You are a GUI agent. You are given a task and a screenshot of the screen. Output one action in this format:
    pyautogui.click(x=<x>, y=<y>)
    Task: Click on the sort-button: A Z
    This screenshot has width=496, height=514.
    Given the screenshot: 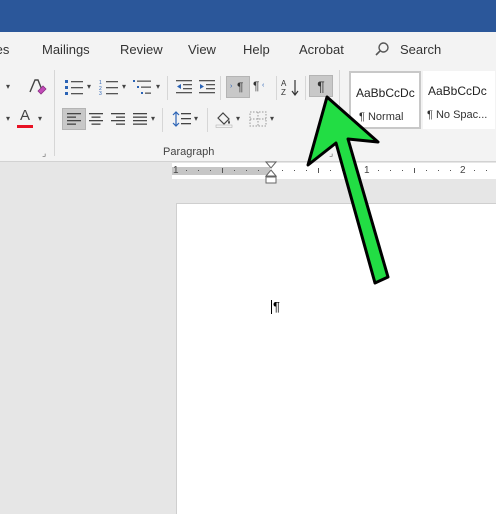 What is the action you would take?
    pyautogui.click(x=291, y=87)
    